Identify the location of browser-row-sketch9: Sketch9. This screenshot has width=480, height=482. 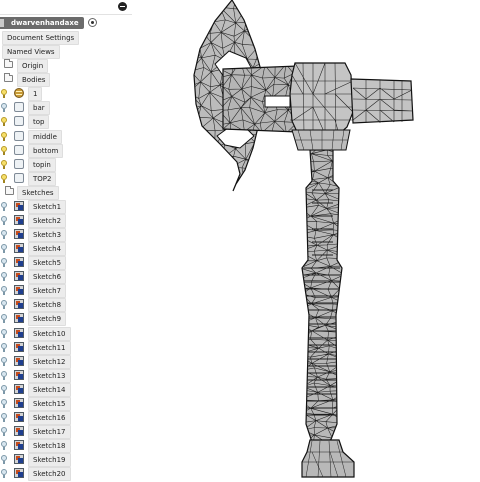
(66, 319).